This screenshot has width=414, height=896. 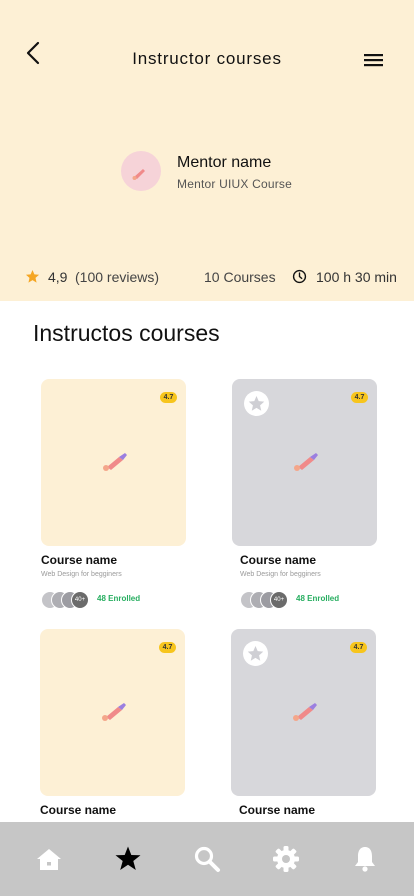 I want to click on bell-icon, so click(x=365, y=859).